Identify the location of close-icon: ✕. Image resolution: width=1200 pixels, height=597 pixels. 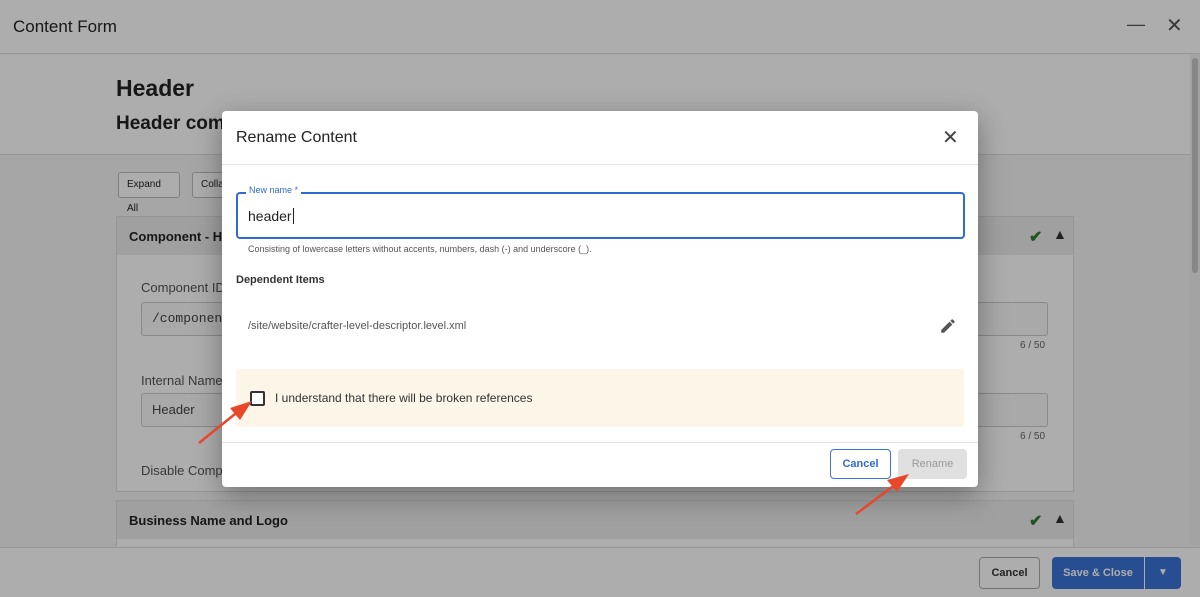
(950, 137).